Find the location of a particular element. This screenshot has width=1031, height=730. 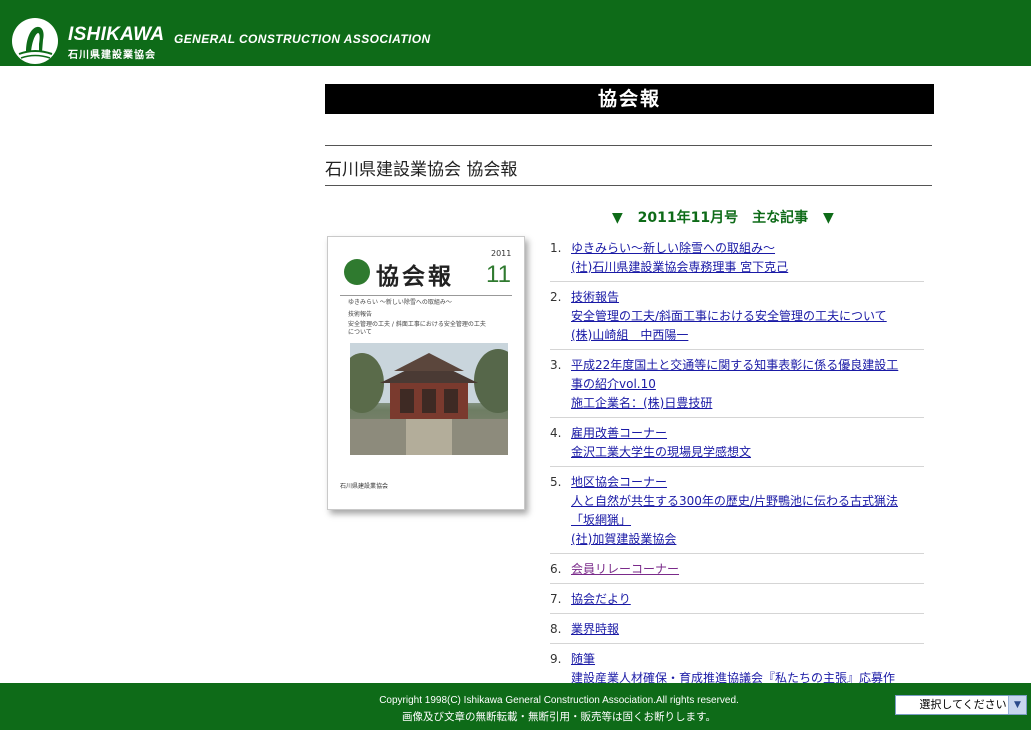

article-number: 2. is located at coordinates (556, 297).